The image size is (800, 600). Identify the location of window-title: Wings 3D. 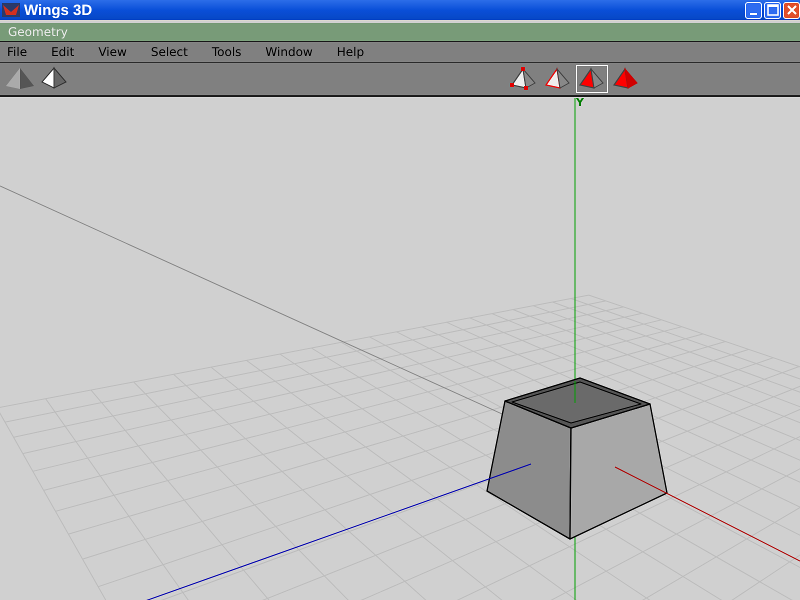
(59, 10).